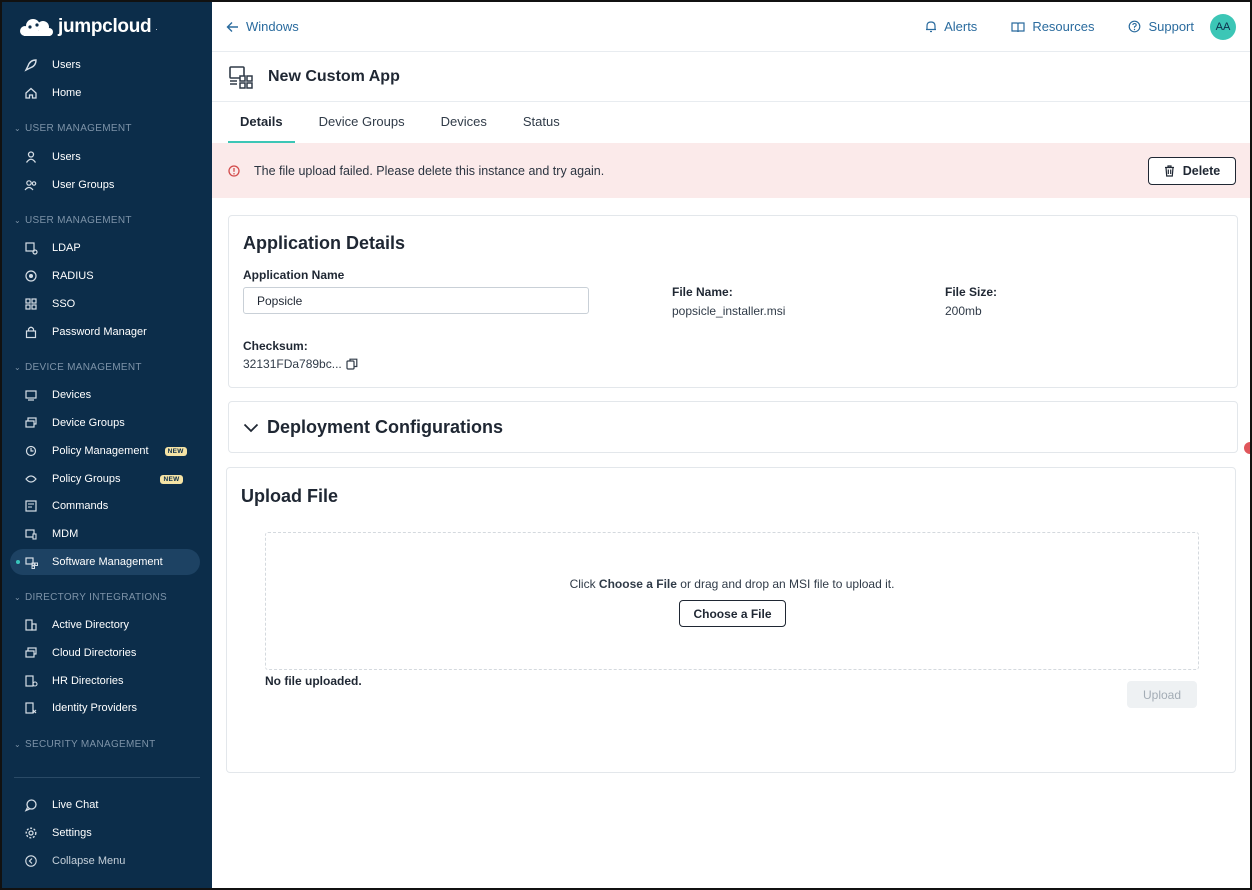  Describe the element at coordinates (94, 653) in the screenshot. I see `sidebar-item-label: Cloud Directories` at that location.